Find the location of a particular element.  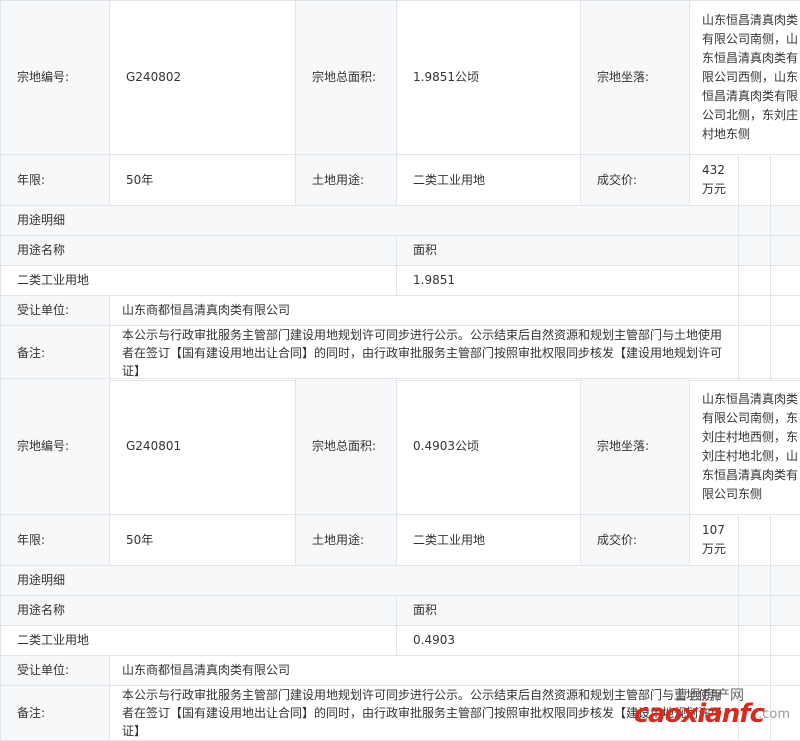

area-value: 1.9851公顷 is located at coordinates (489, 78).